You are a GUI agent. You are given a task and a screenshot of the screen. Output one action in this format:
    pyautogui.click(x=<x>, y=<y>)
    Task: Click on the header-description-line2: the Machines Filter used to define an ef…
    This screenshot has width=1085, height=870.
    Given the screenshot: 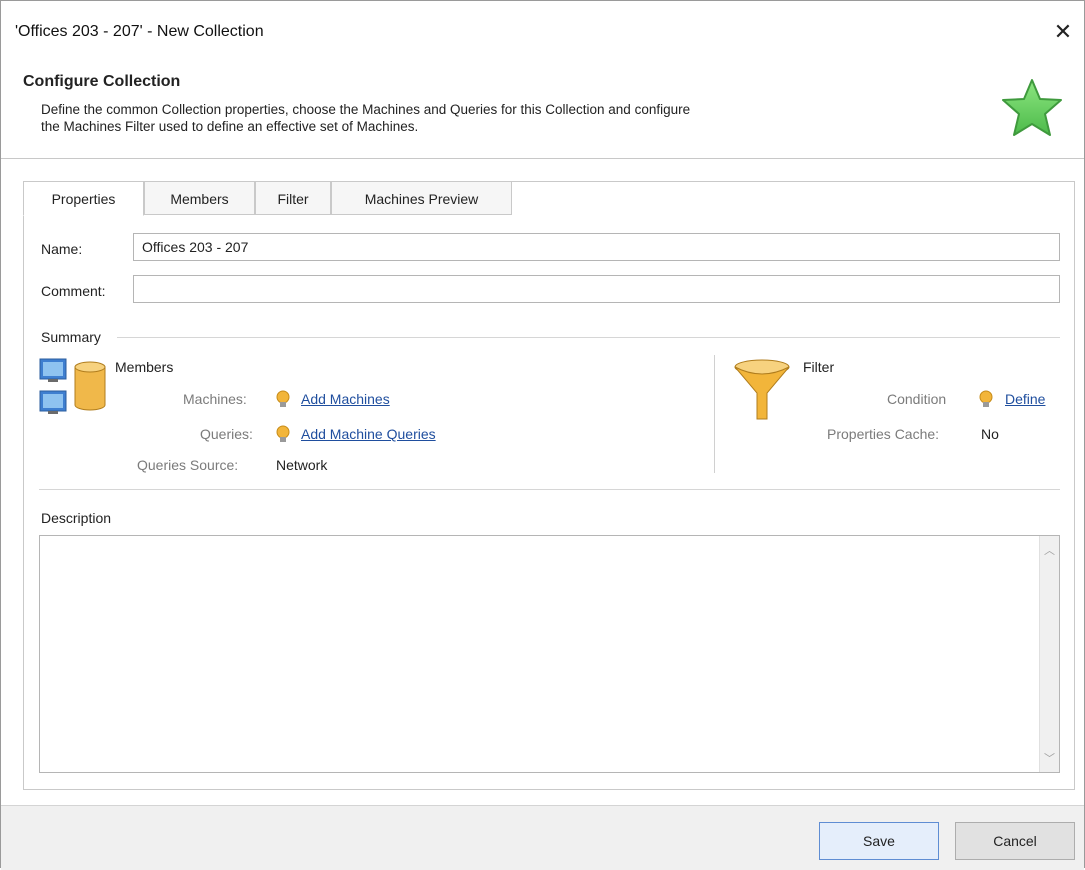 What is the action you would take?
    pyautogui.click(x=230, y=126)
    